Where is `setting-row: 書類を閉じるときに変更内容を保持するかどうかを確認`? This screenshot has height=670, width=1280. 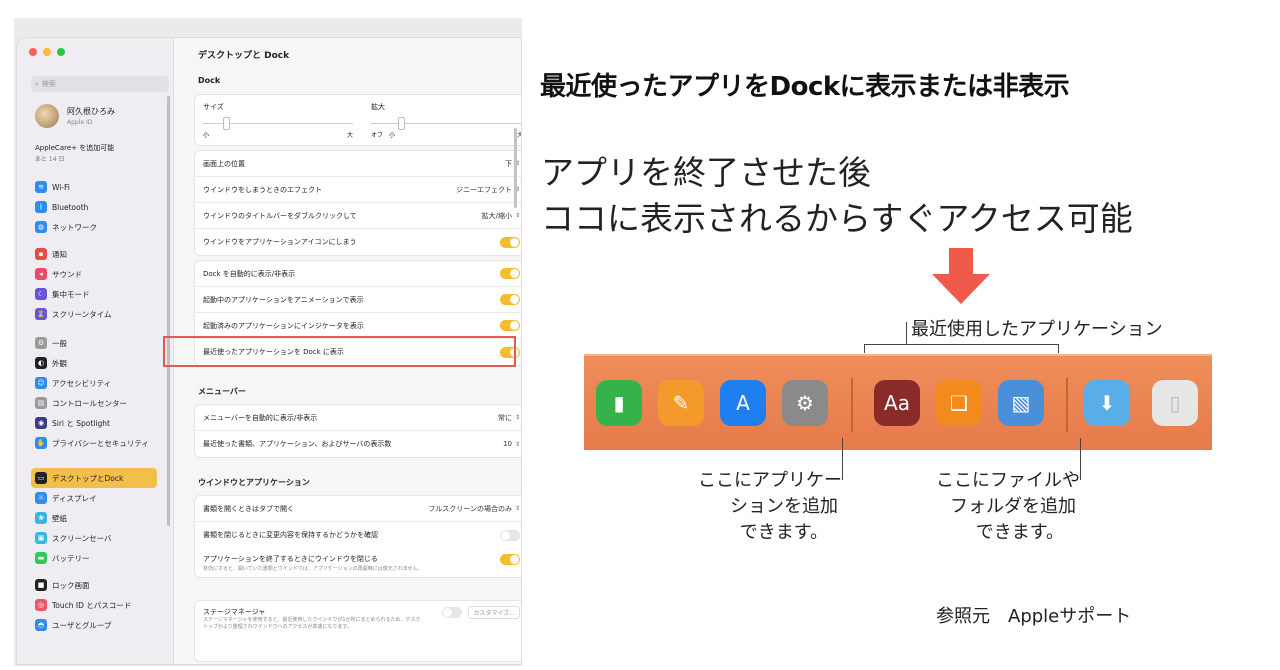 setting-row: 書類を閉じるときに変更内容を保持するかどうかを確認 is located at coordinates (358, 535).